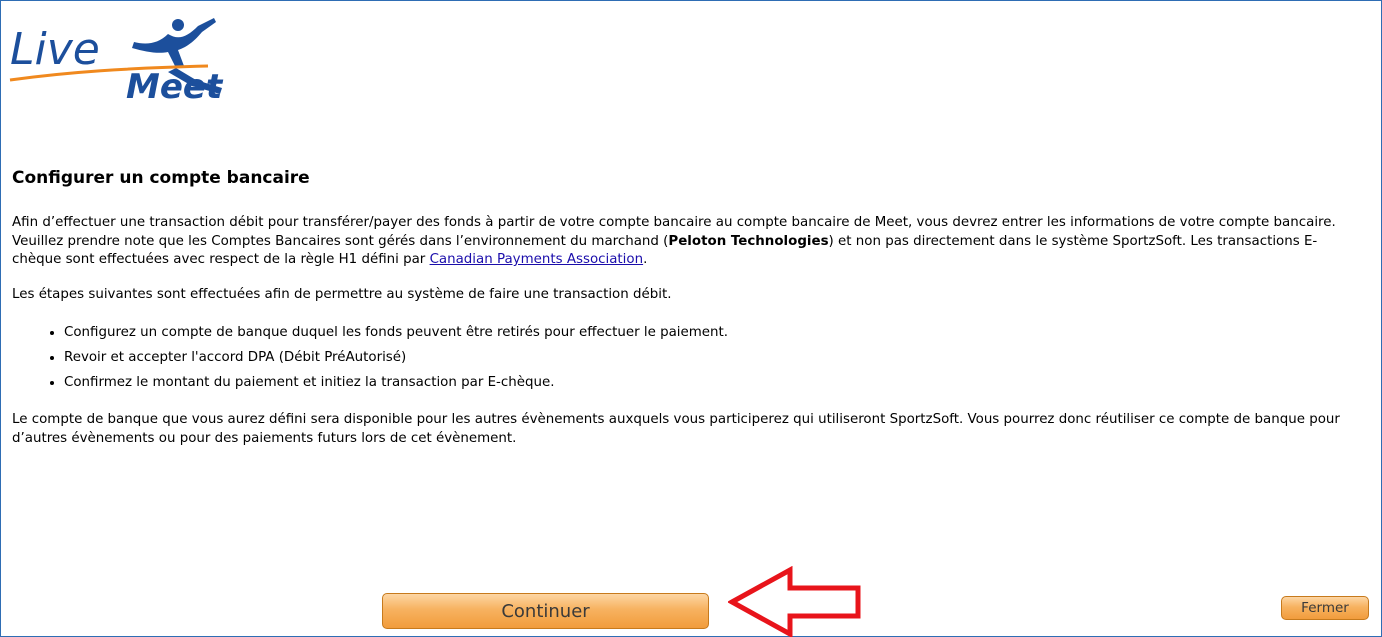  I want to click on cpa-link: Canadian Payments Association, so click(537, 259).